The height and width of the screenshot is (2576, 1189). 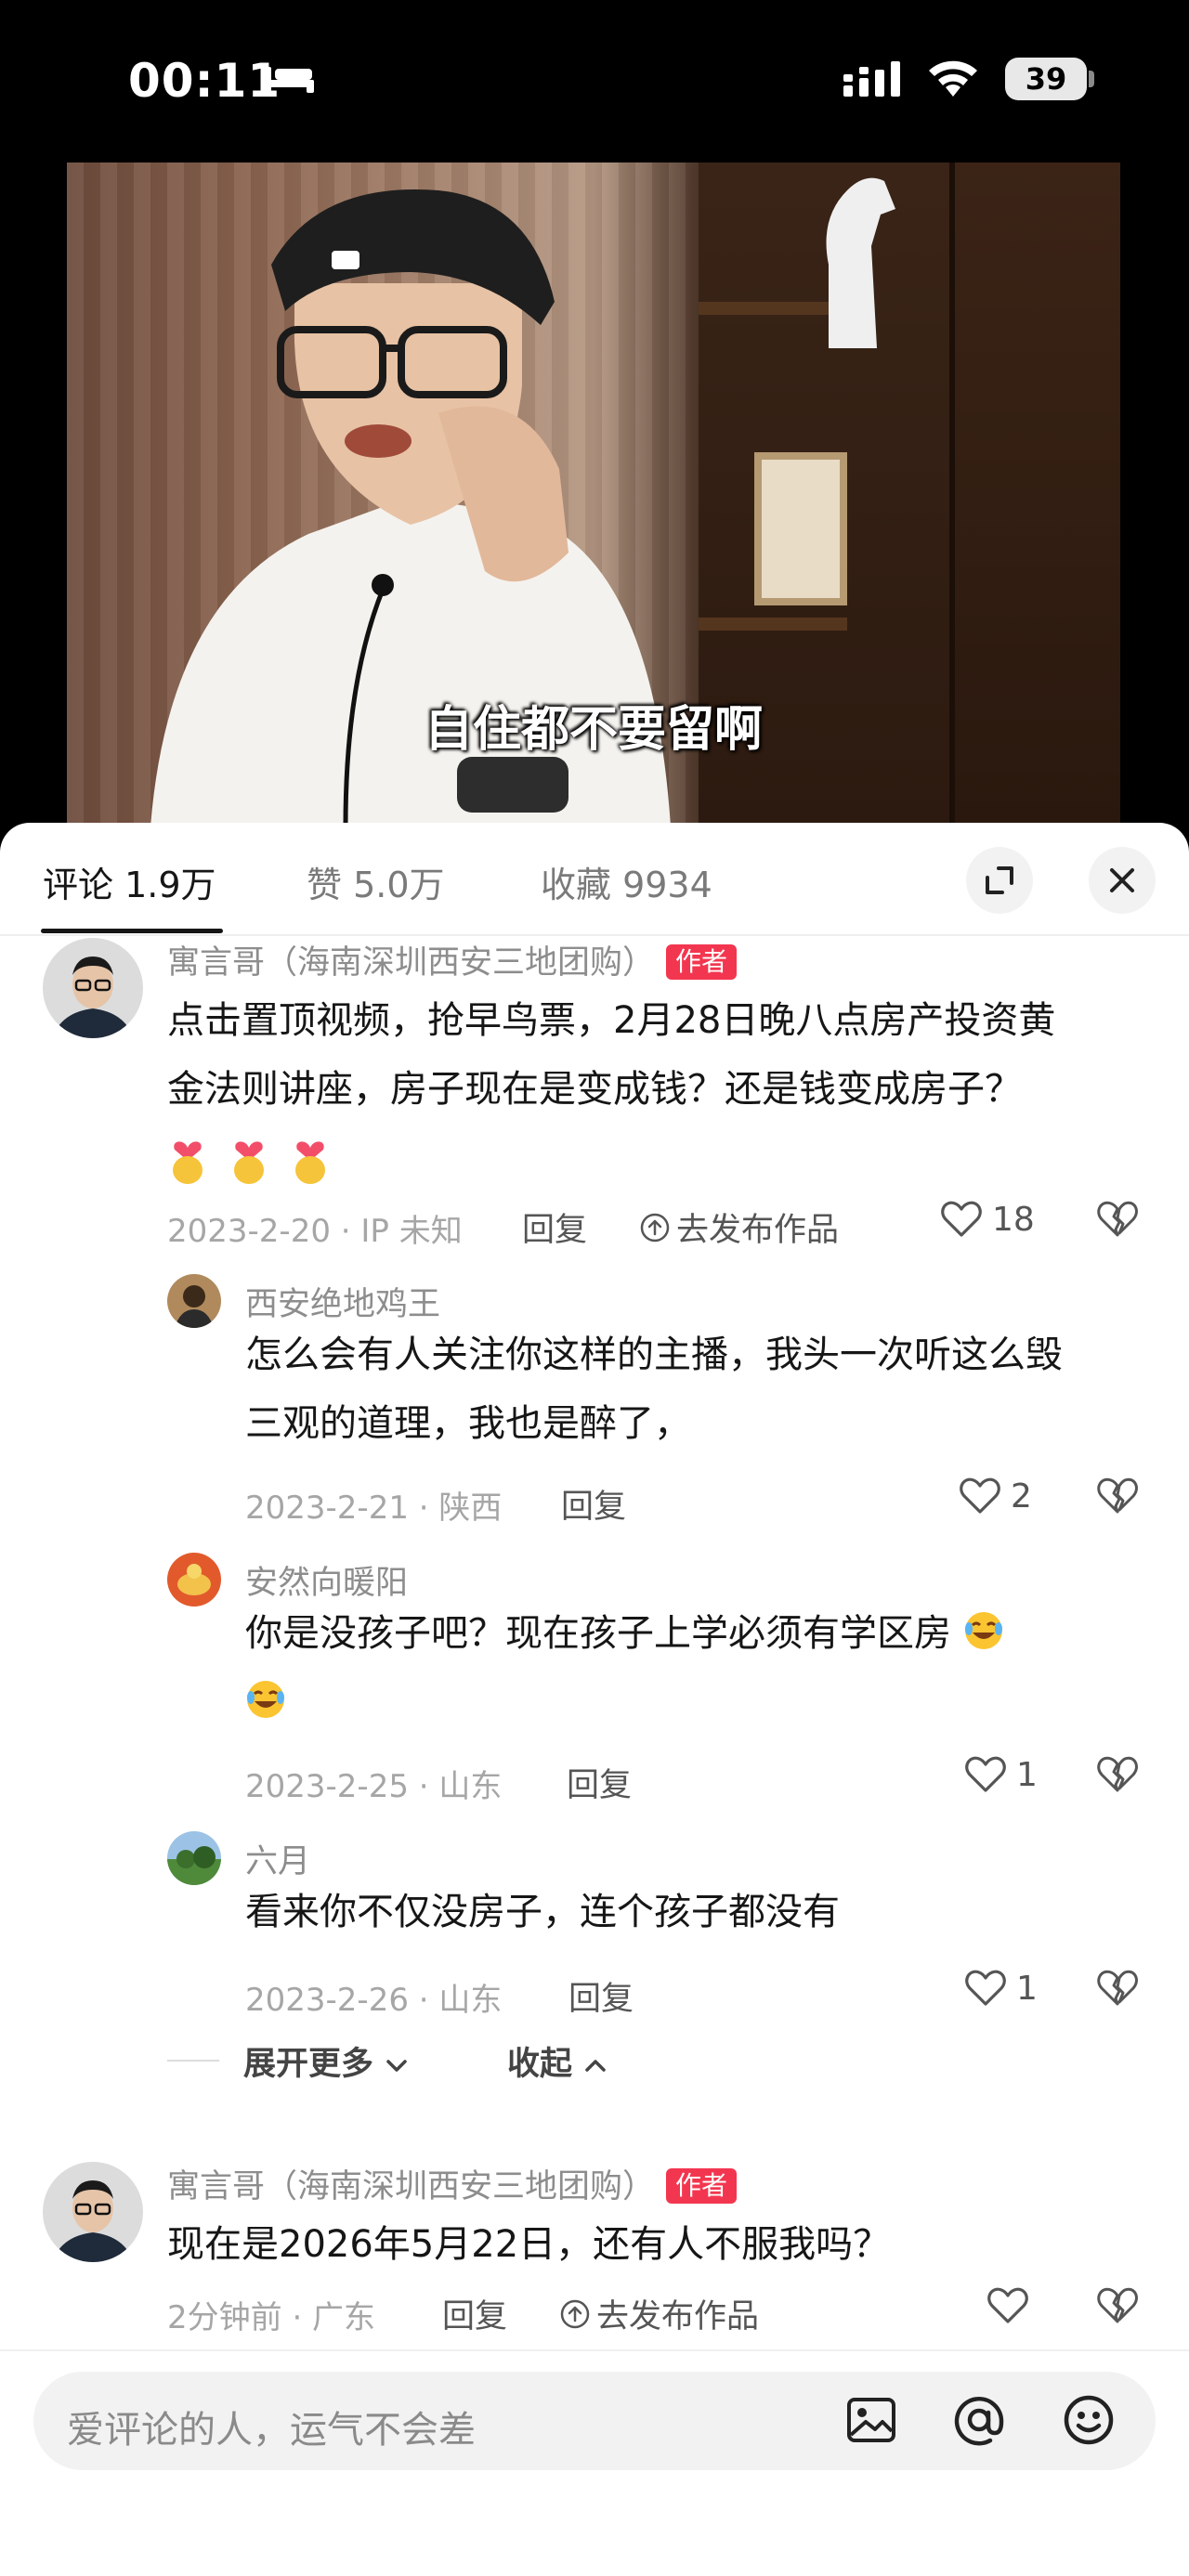 What do you see at coordinates (129, 881) in the screenshot?
I see `tab-comments: 评论 1.9万` at bounding box center [129, 881].